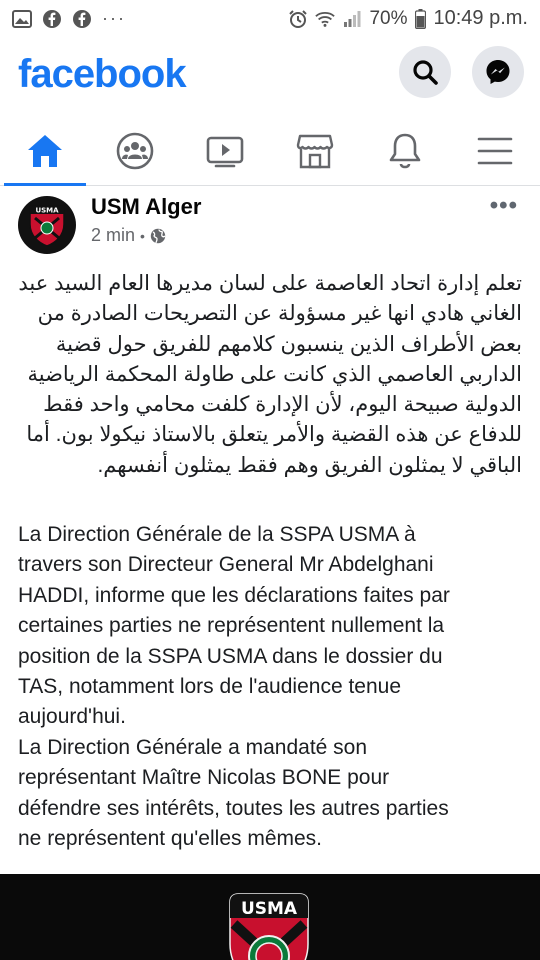 This screenshot has width=540, height=960. What do you see at coordinates (146, 207) in the screenshot?
I see `page-name: USM Alger` at bounding box center [146, 207].